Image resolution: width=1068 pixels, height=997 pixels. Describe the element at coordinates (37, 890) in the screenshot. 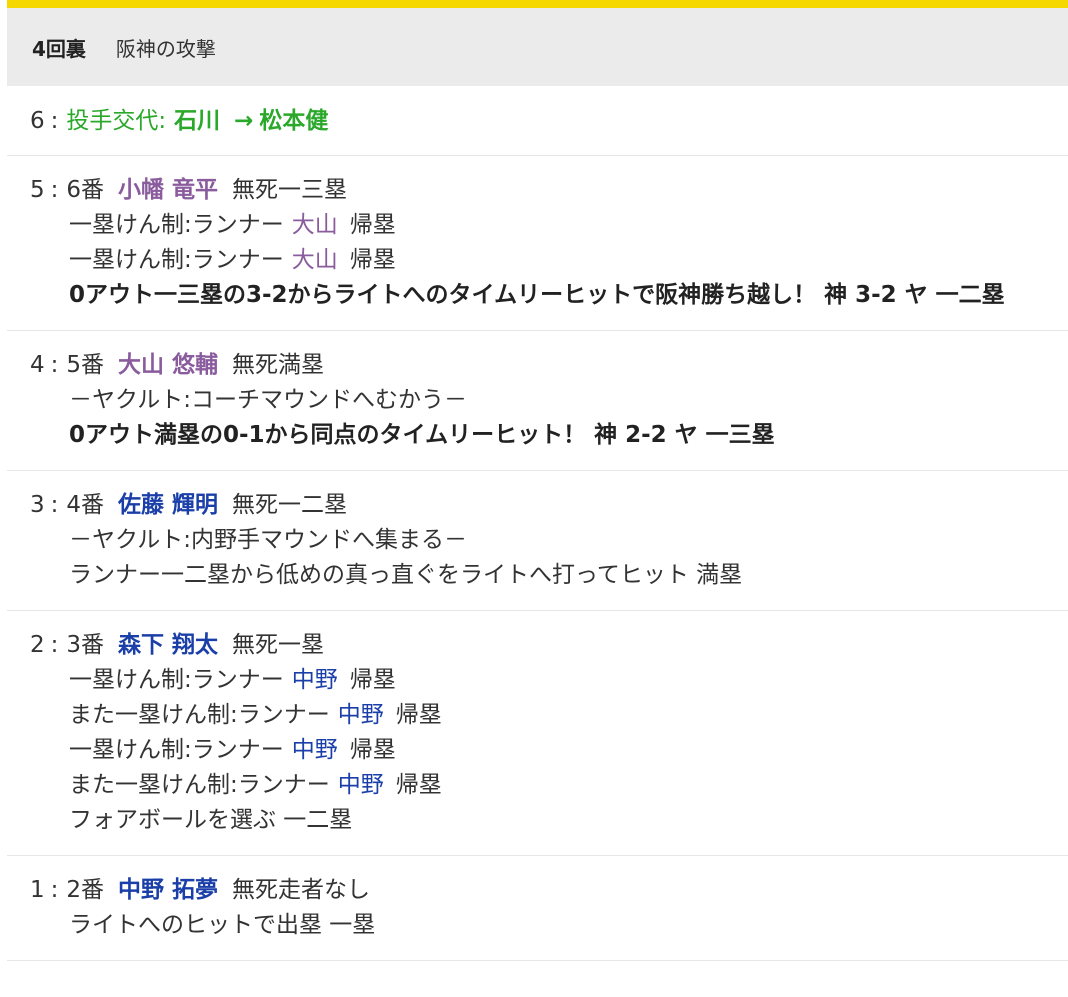

I see `play-number: 1` at that location.